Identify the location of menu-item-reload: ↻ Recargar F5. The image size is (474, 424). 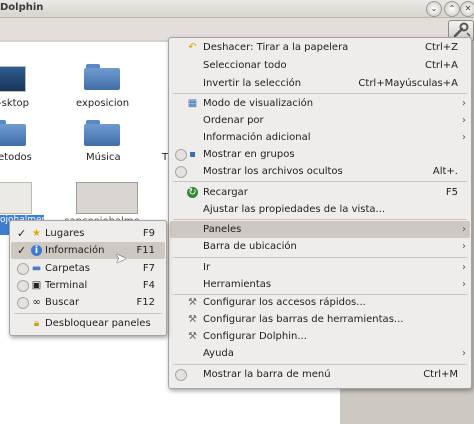
(320, 192).